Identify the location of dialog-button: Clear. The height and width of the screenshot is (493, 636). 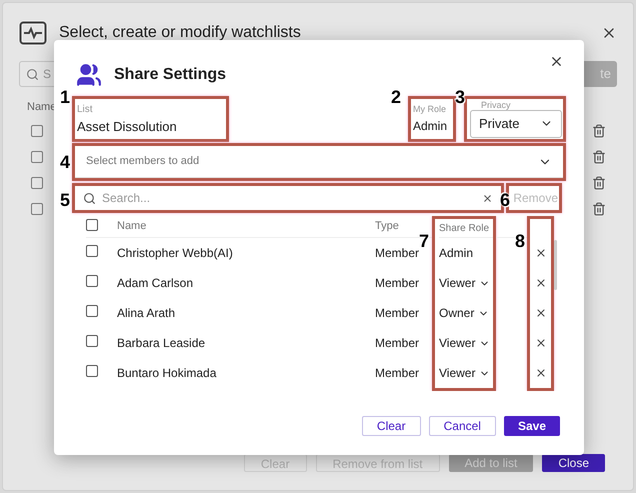
(391, 426).